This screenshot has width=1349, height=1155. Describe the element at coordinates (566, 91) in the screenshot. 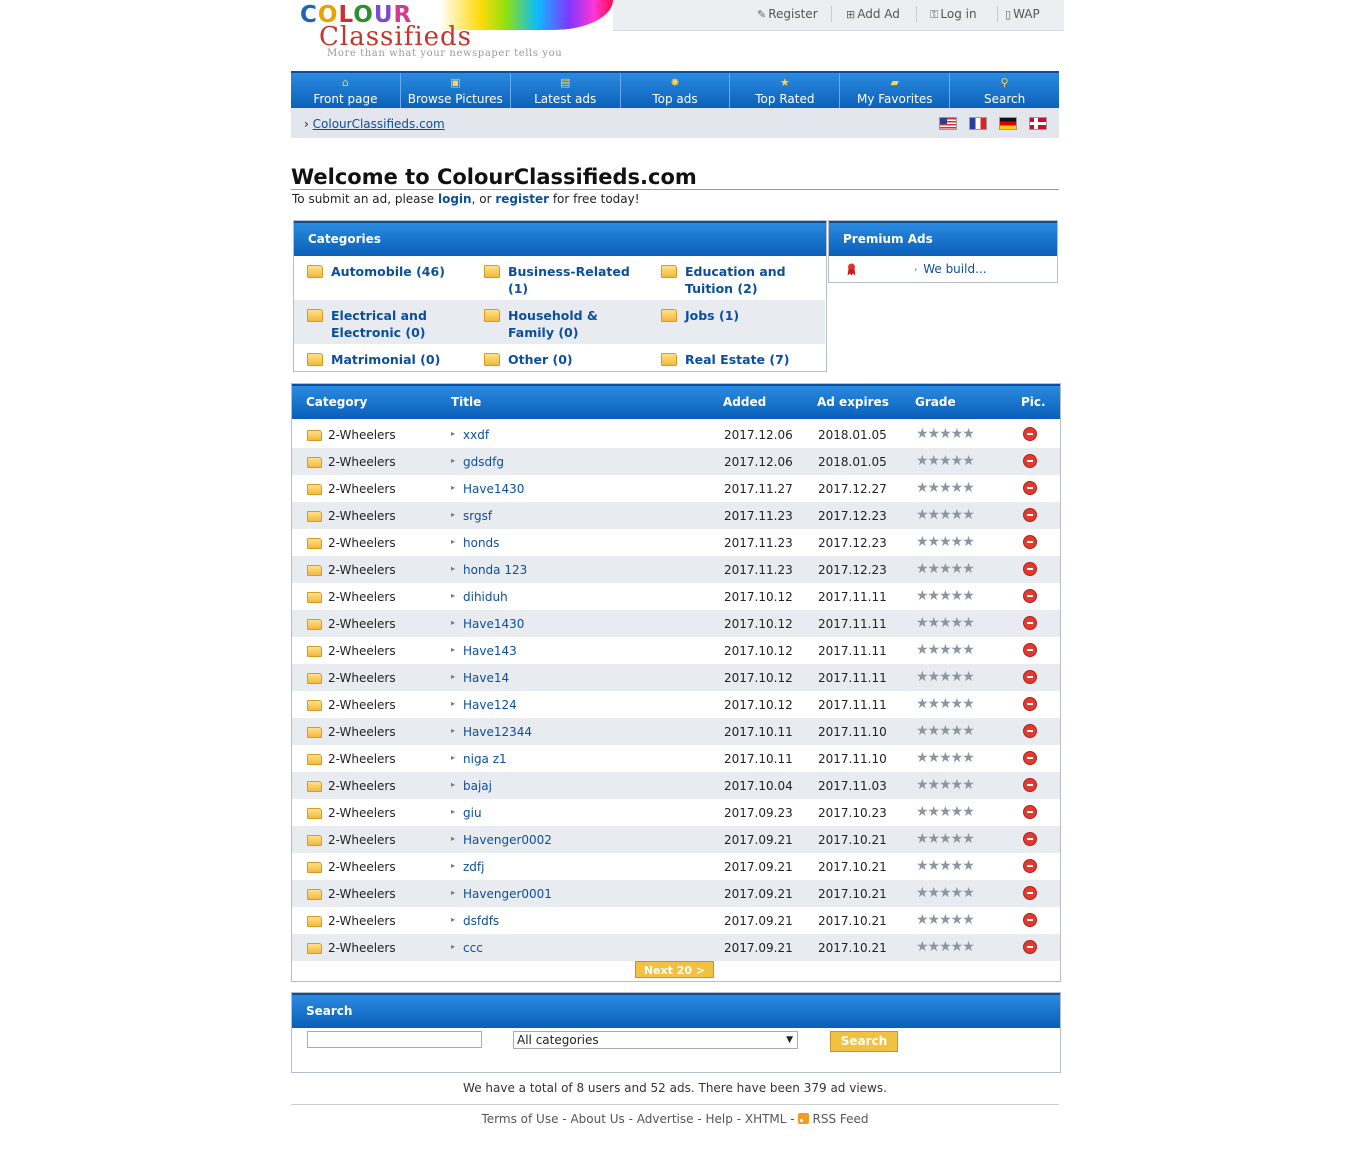

I see `nav-latest-ads: ▤ Latest ads` at that location.